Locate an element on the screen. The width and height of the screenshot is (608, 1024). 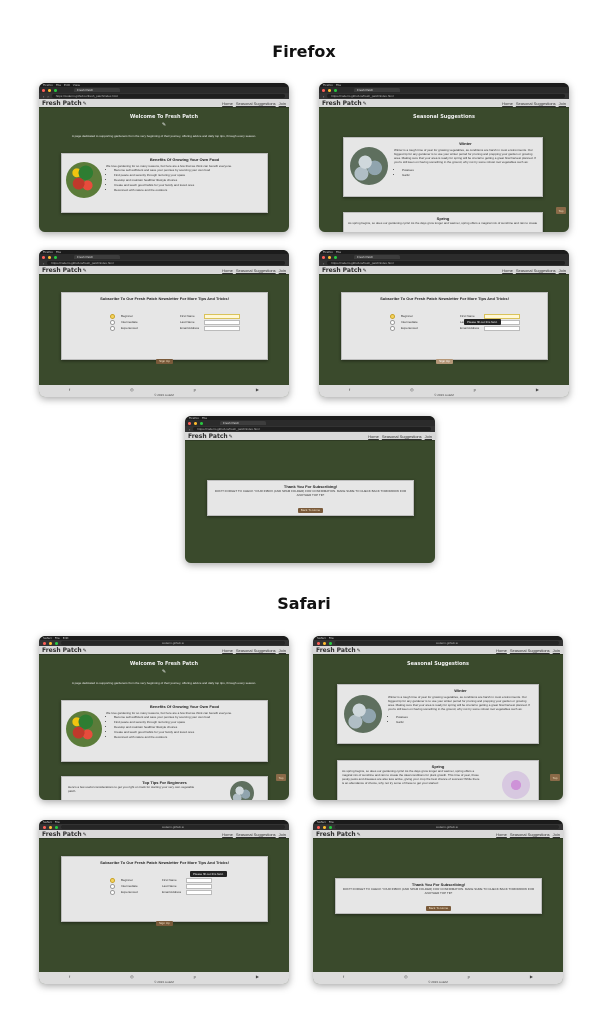
page-title: Seasonal Suggestions is located at coordinates (438, 664).